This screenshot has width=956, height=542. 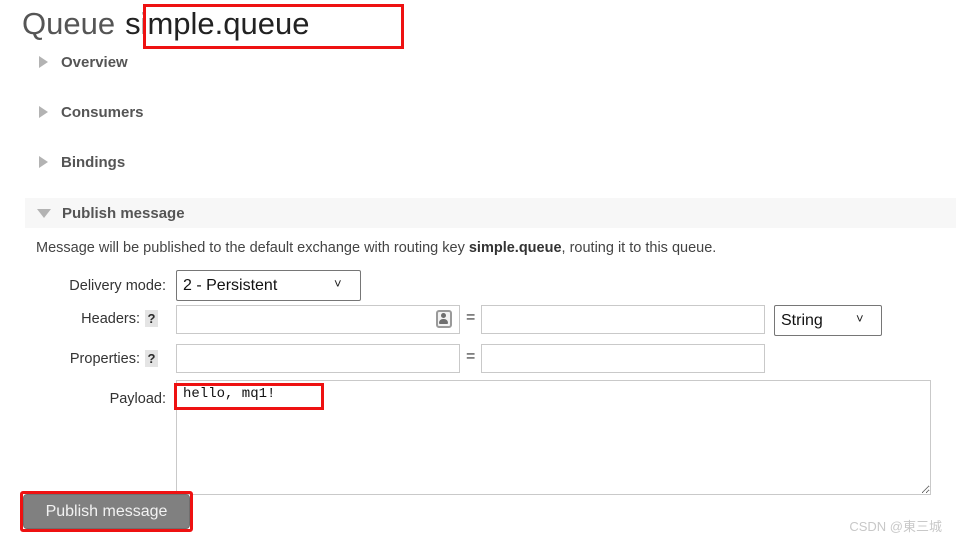 What do you see at coordinates (217, 23) in the screenshot?
I see `queue-name: simple.queue` at bounding box center [217, 23].